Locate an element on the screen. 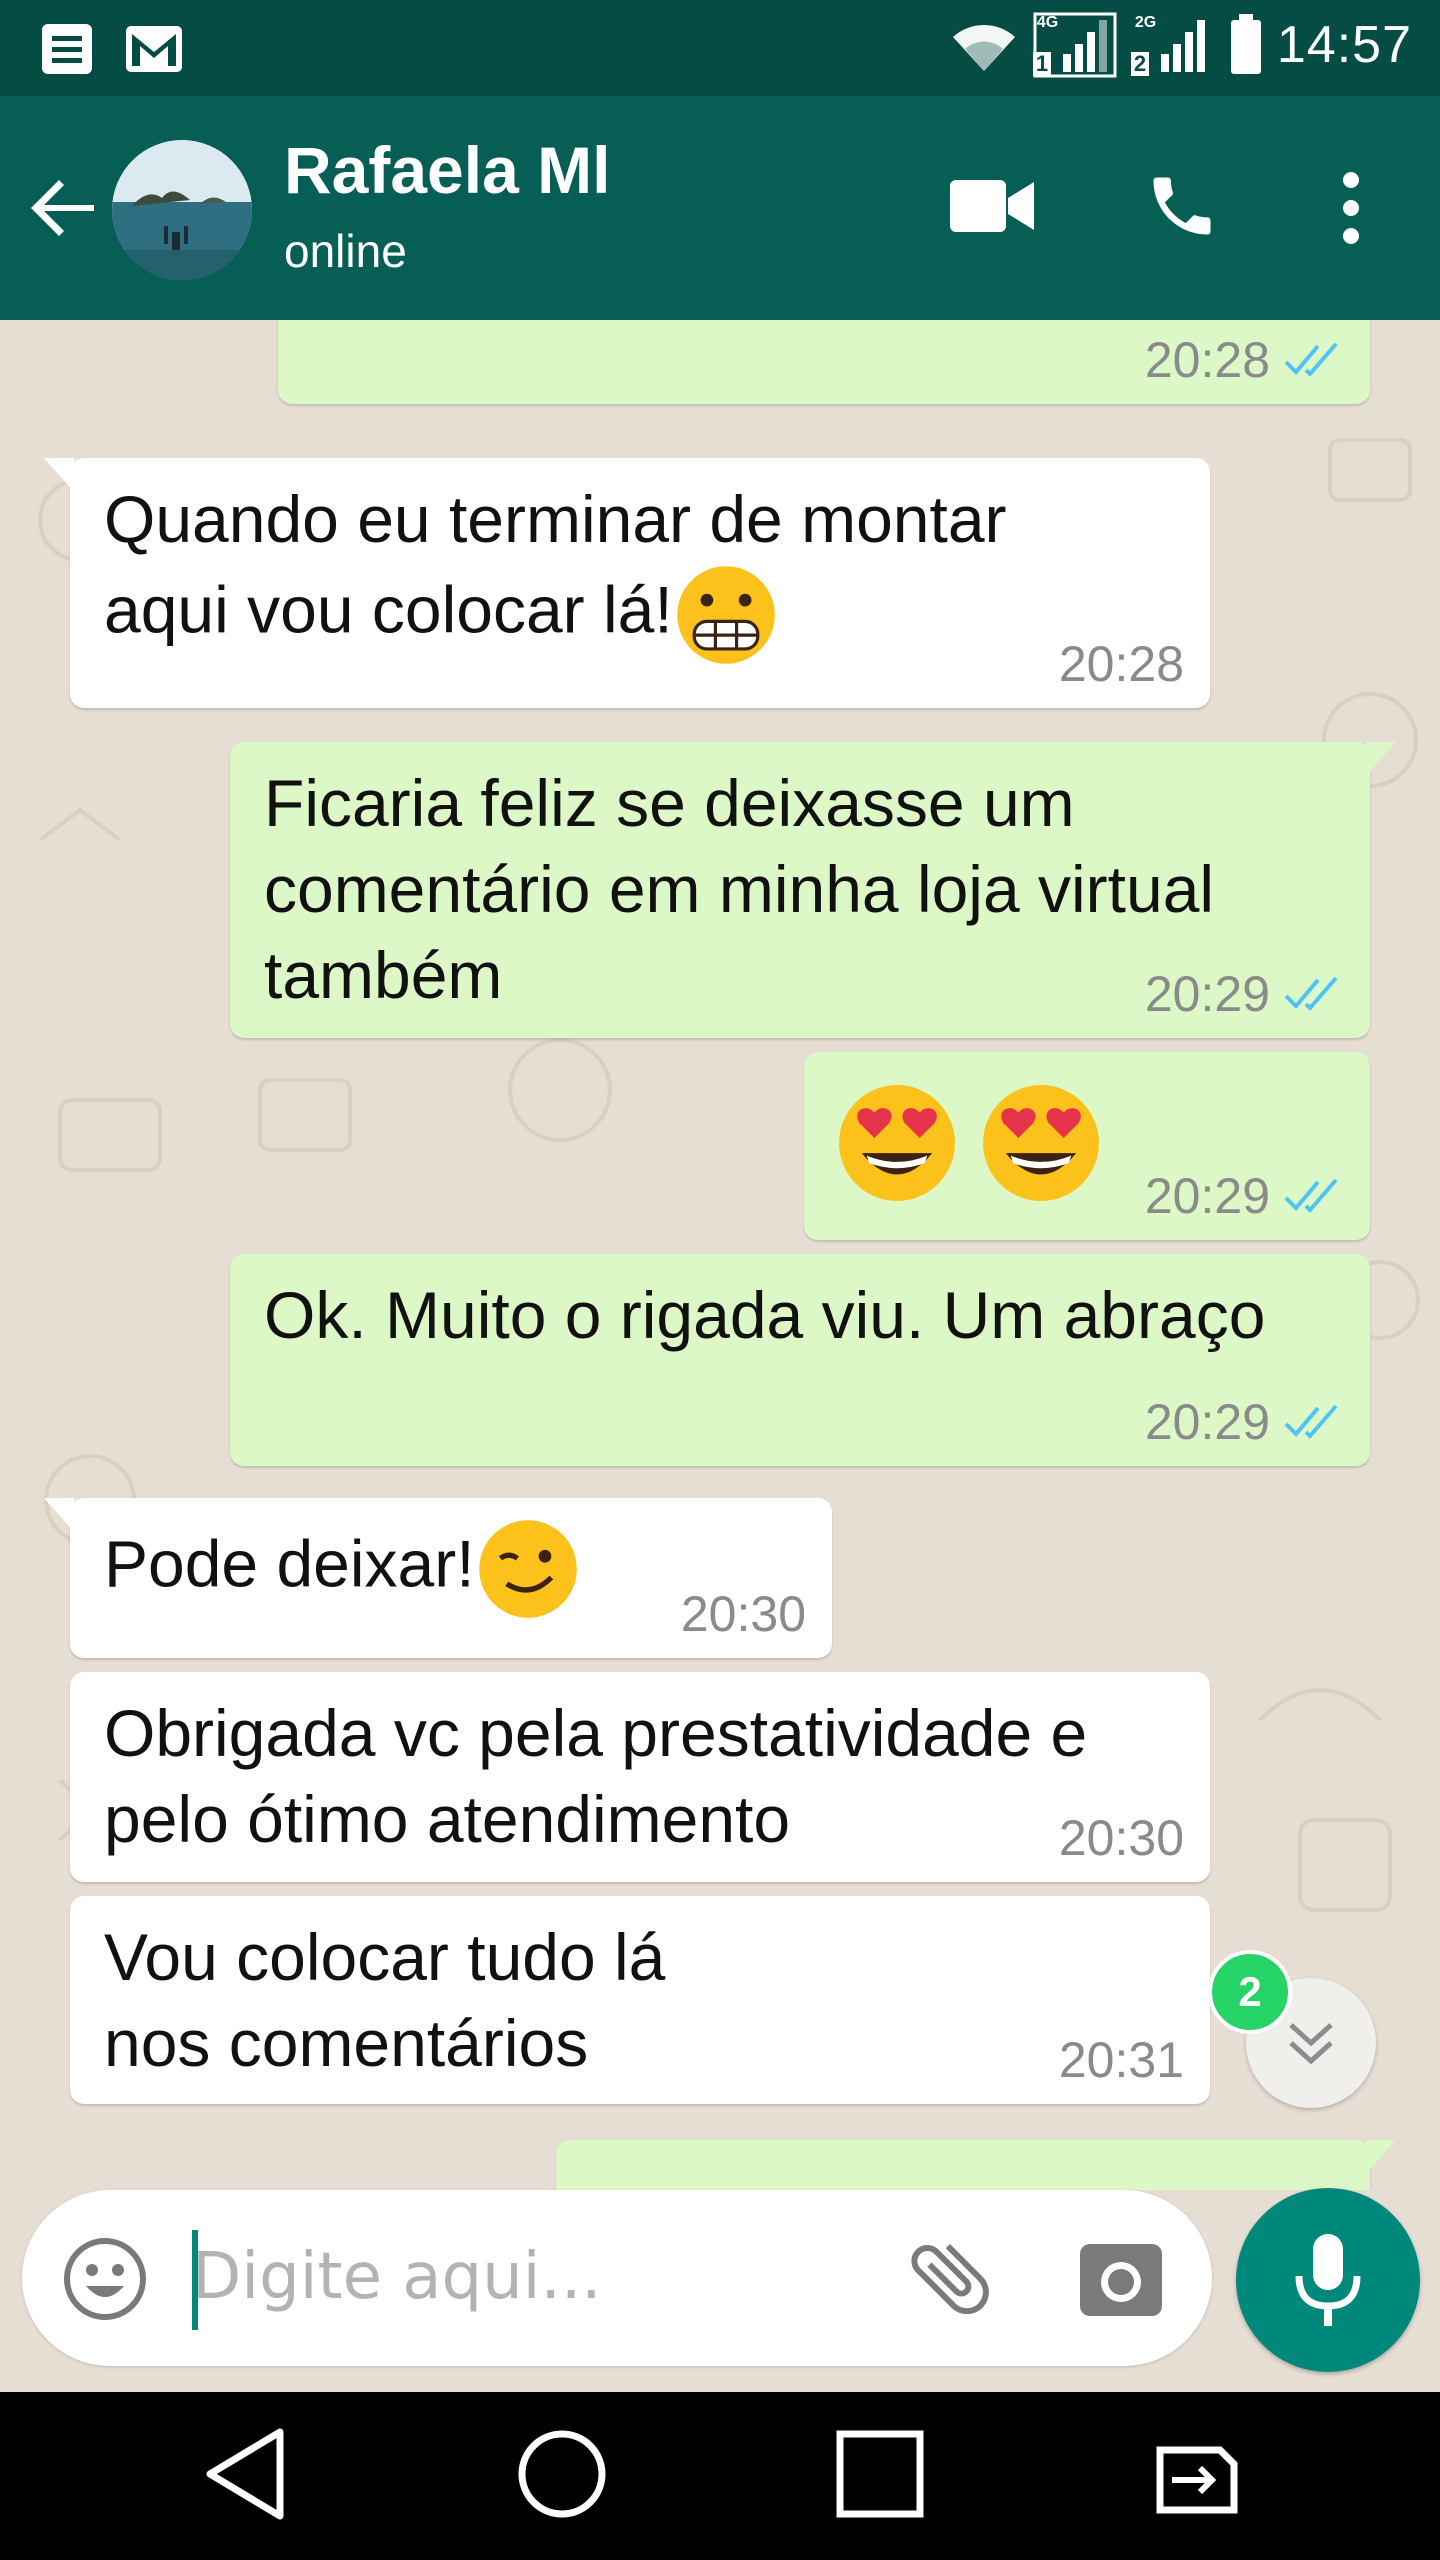 This screenshot has height=2560, width=1440. nav-home-icon is located at coordinates (562, 2474).